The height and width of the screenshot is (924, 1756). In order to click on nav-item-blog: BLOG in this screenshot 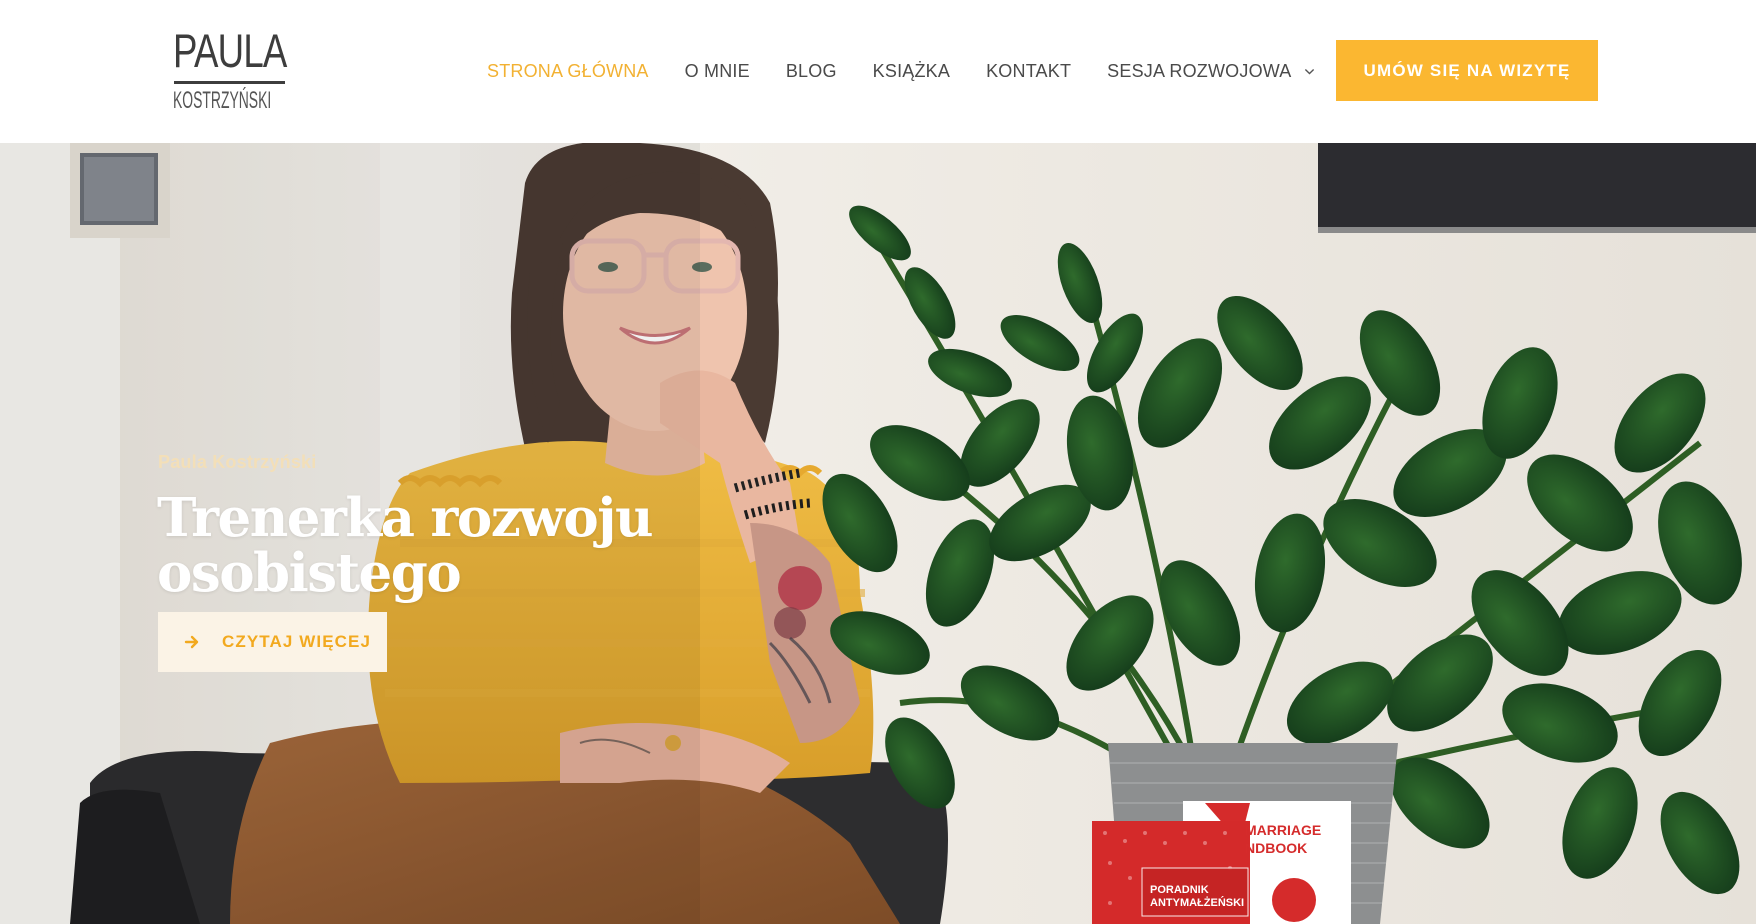, I will do `click(811, 71)`.